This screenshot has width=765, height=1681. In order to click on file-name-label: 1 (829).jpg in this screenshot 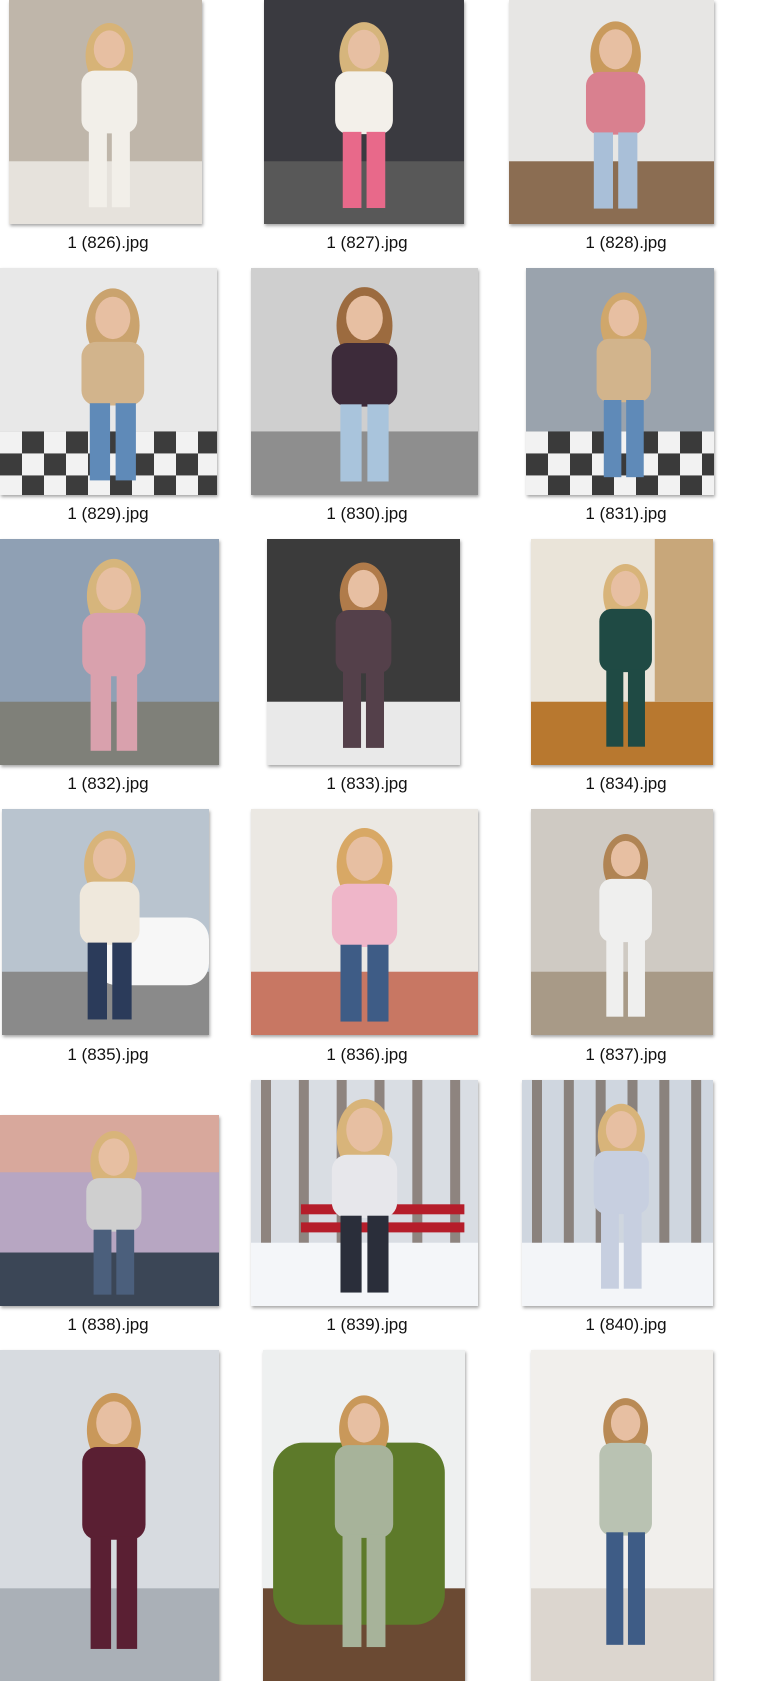, I will do `click(108, 514)`.